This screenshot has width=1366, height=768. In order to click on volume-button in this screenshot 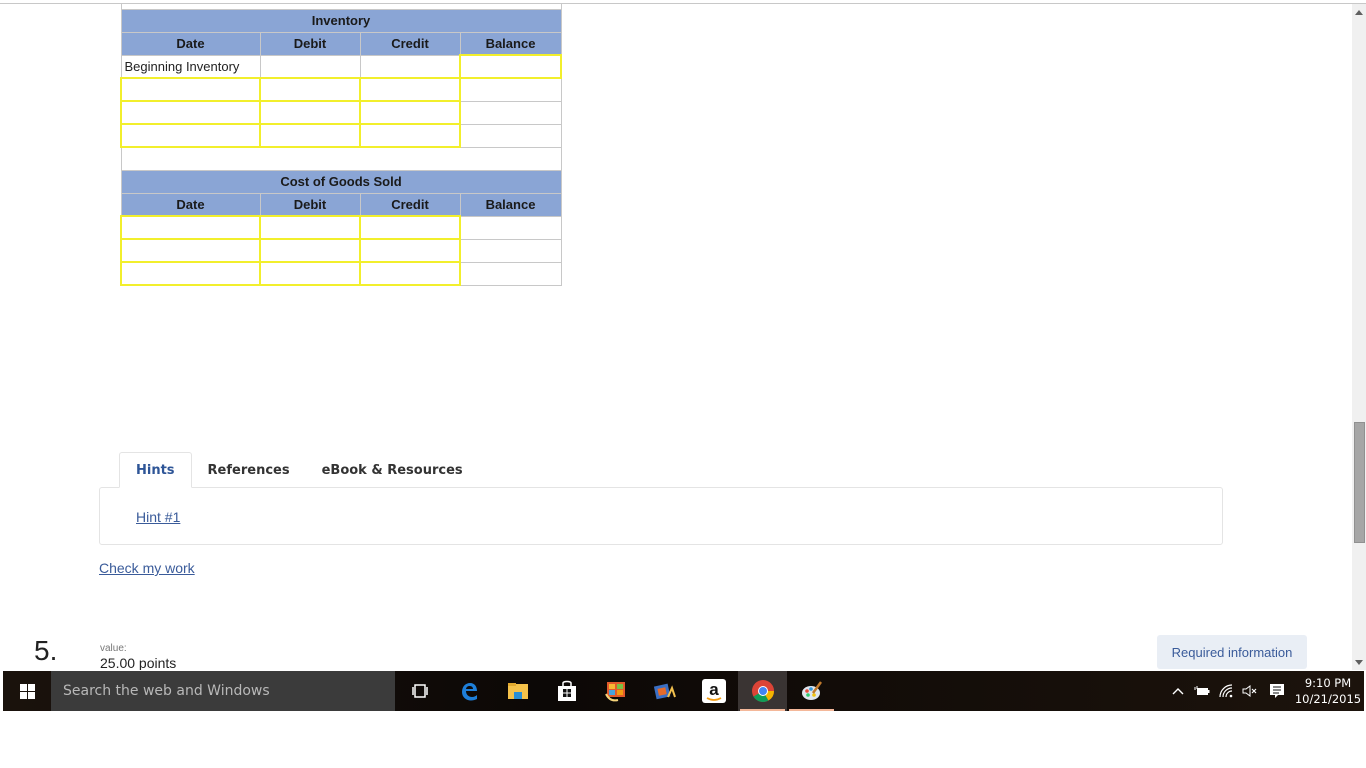, I will do `click(1250, 691)`.